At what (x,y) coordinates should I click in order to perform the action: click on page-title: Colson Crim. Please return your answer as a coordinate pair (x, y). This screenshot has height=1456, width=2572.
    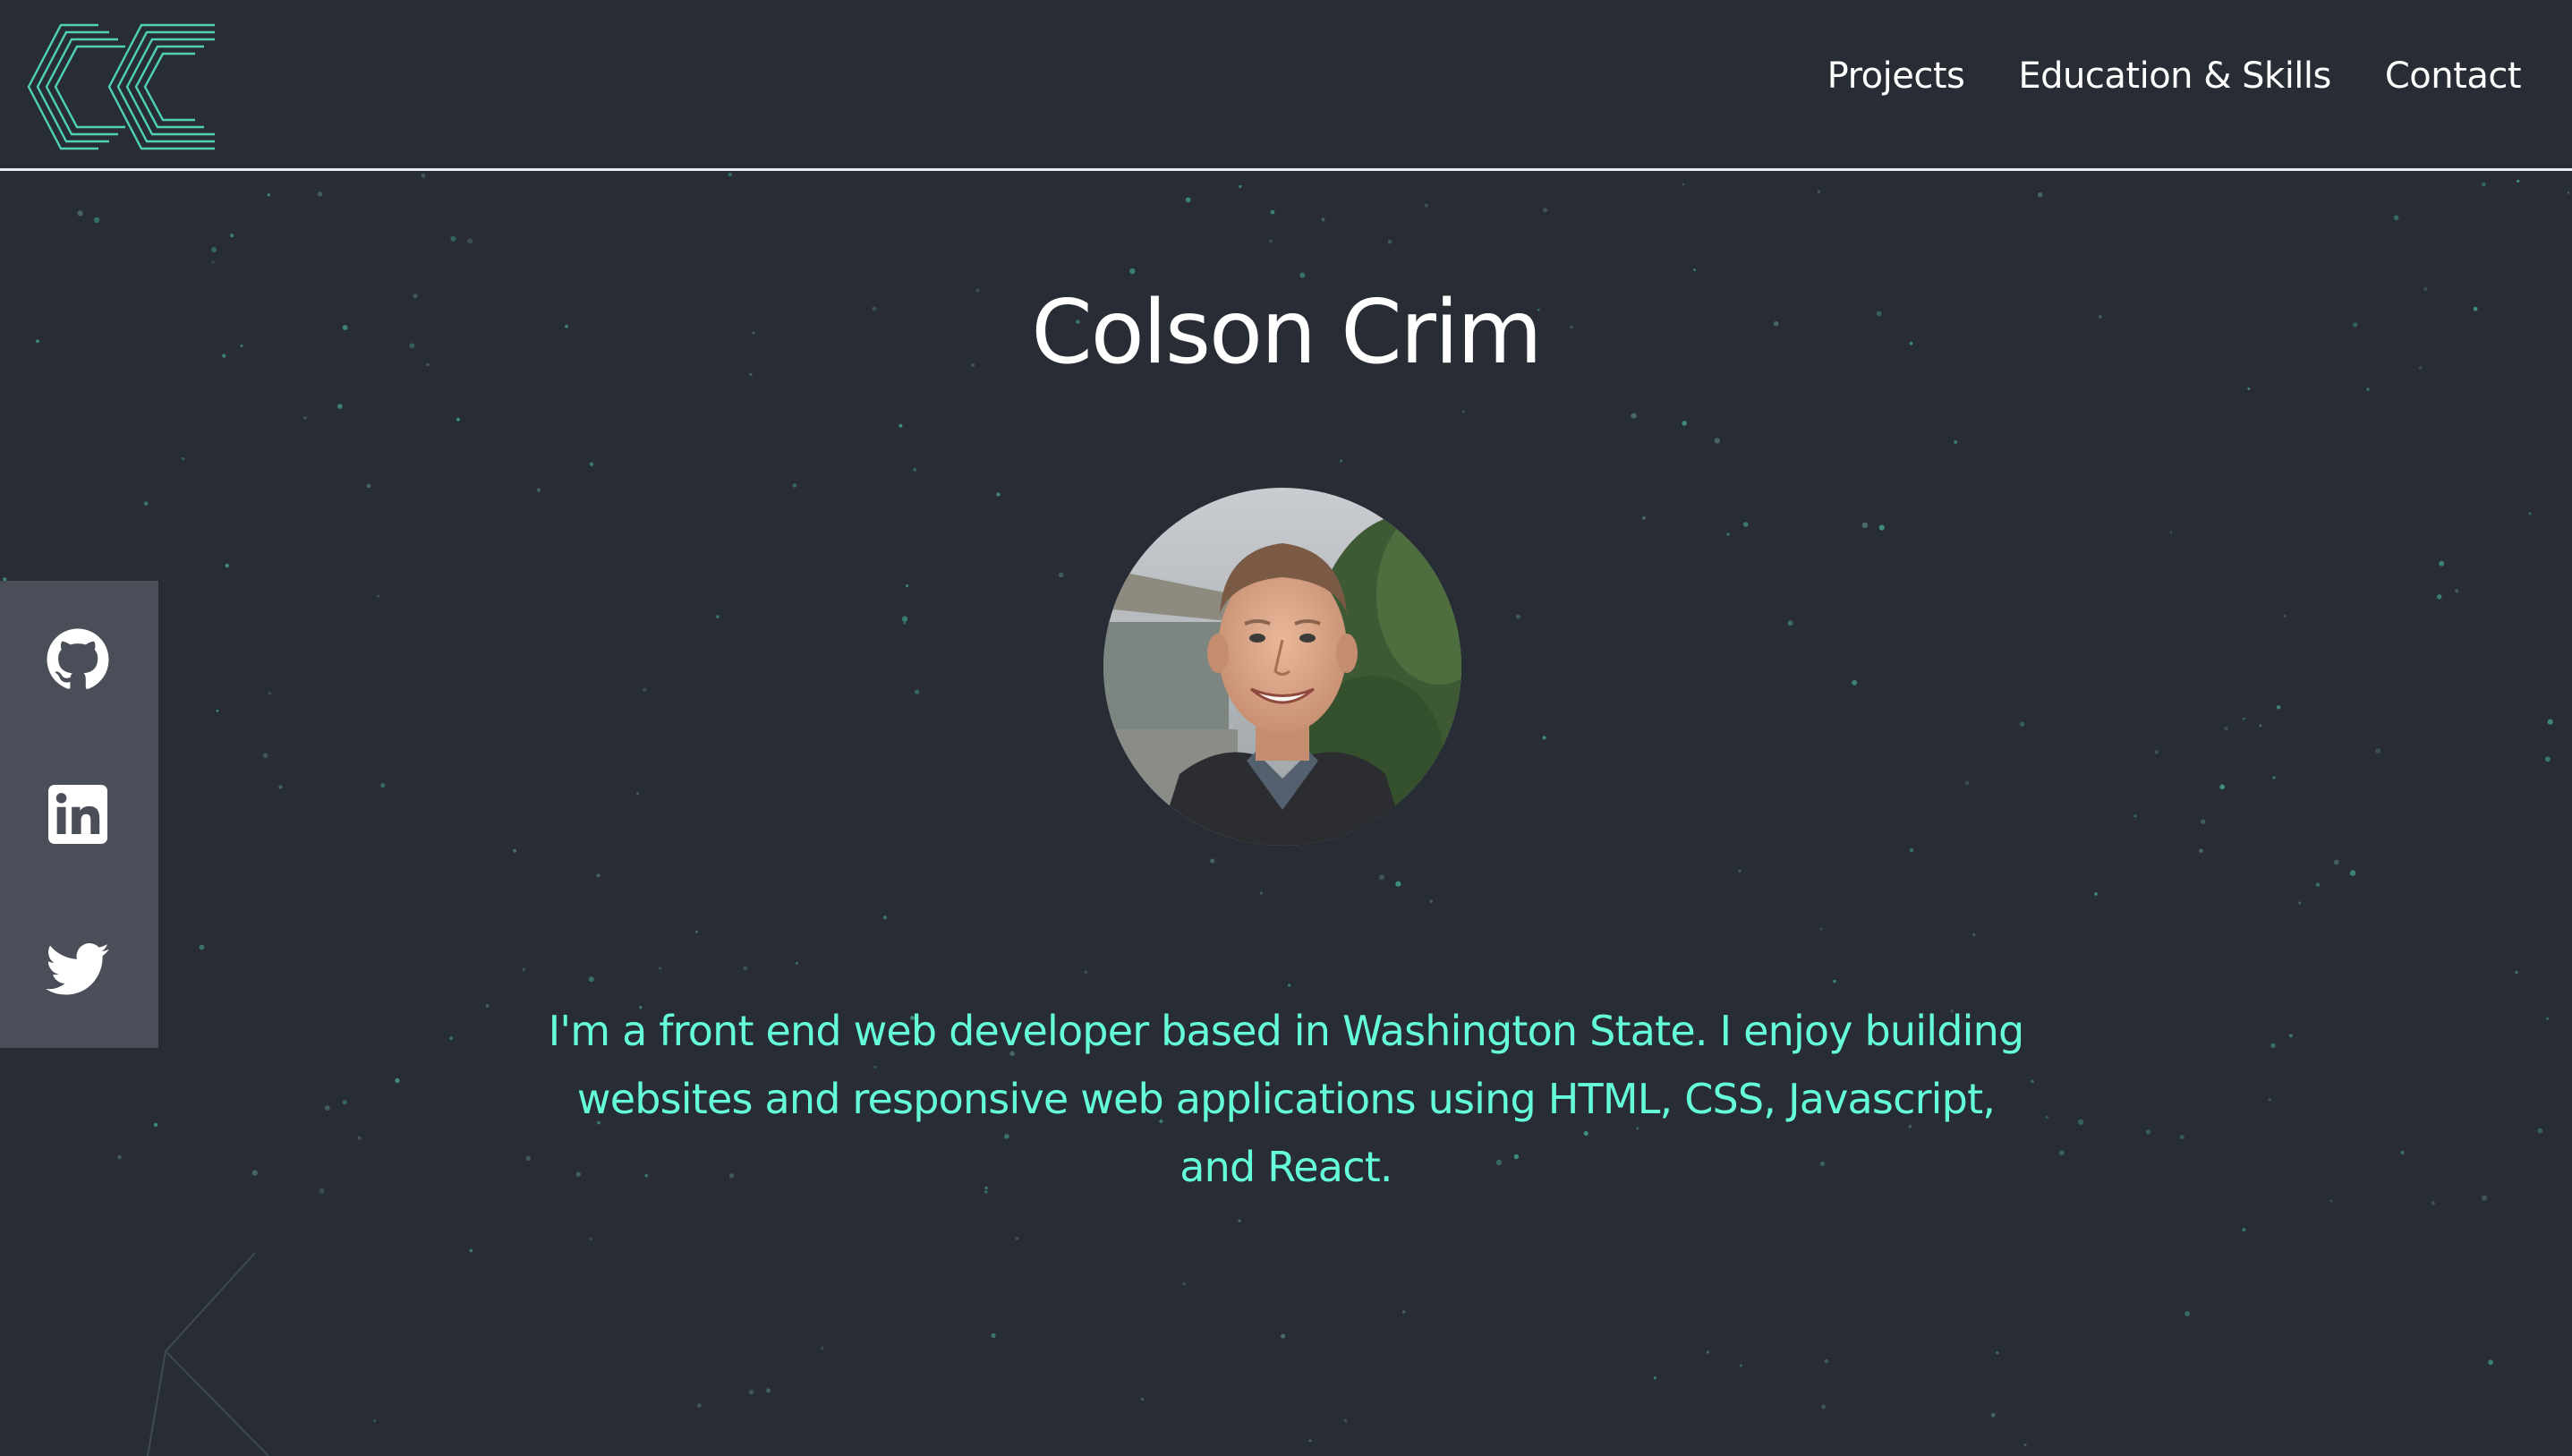
    Looking at the image, I should click on (1286, 333).